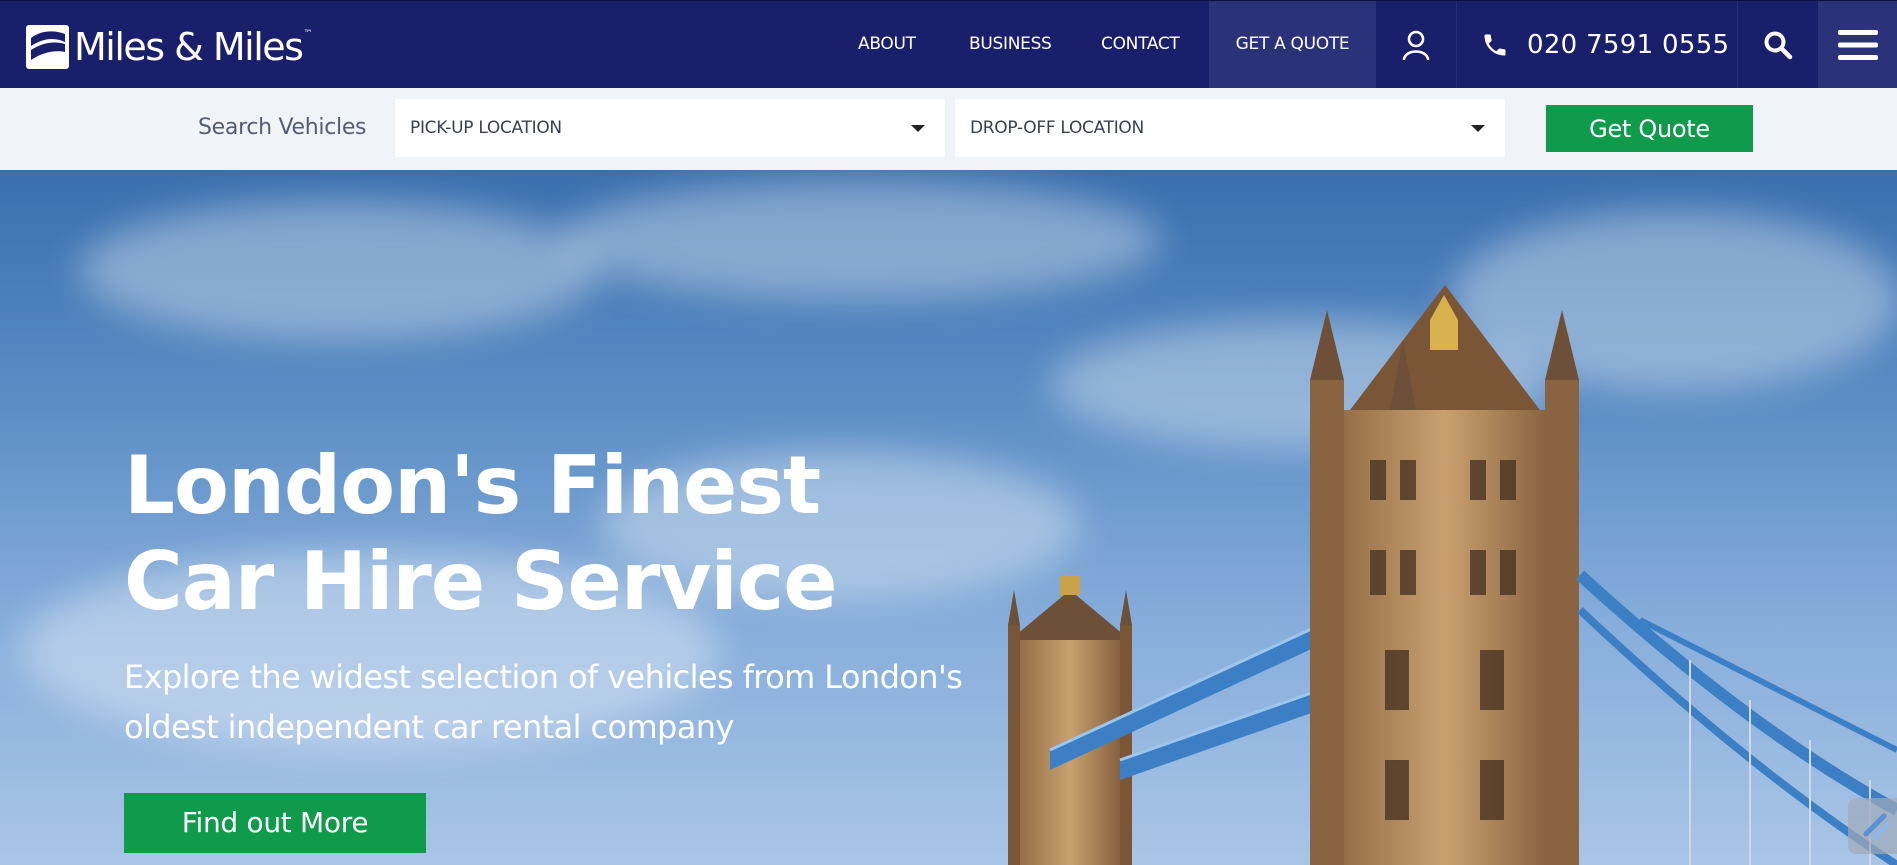 This screenshot has height=865, width=1897. What do you see at coordinates (308, 34) in the screenshot?
I see `trademark-symbol: ™` at bounding box center [308, 34].